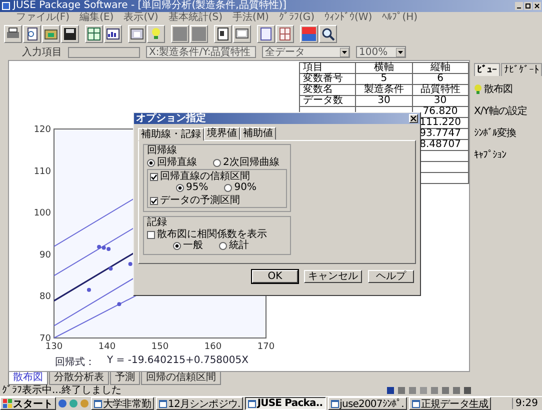 This screenshot has width=542, height=410. I want to click on checkbox: 散布図に相関係数を表示, so click(217, 234).